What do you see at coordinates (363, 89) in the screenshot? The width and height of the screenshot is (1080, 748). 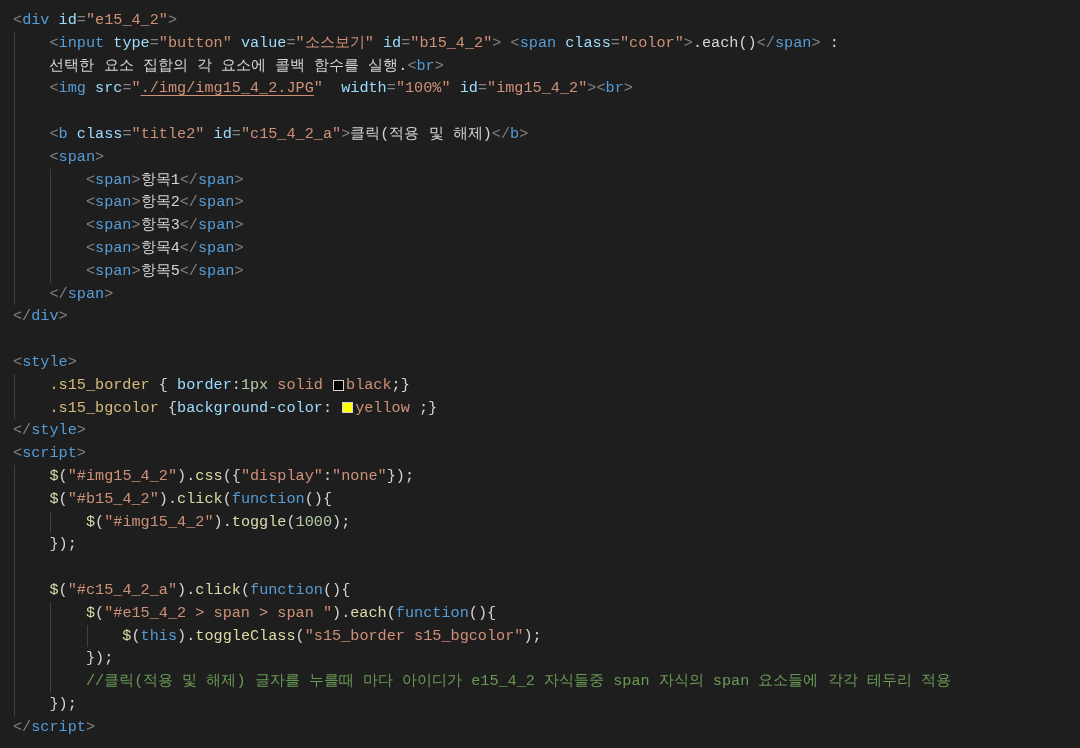 I see `attribute-name: width` at bounding box center [363, 89].